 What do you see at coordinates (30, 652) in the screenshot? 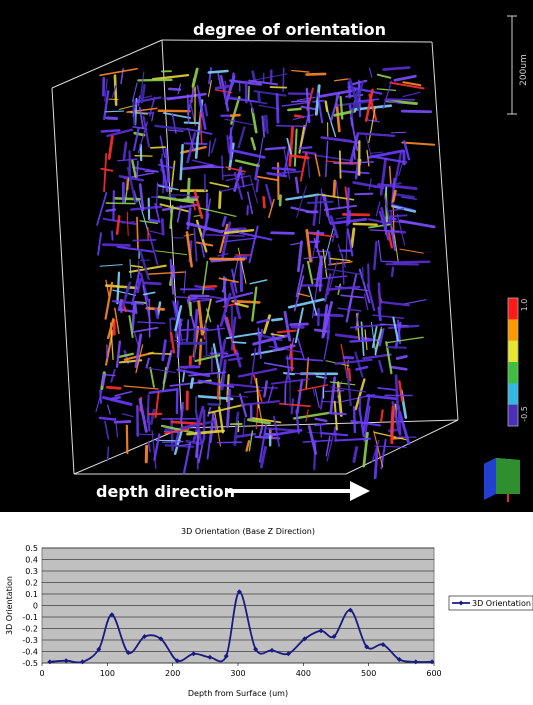
I see `y-tick-label: -0.4` at bounding box center [30, 652].